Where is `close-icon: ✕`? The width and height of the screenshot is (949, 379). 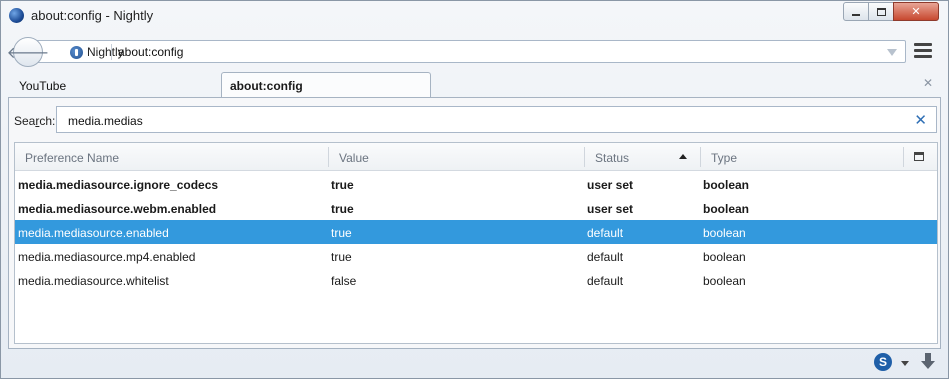
close-icon: ✕ is located at coordinates (916, 12).